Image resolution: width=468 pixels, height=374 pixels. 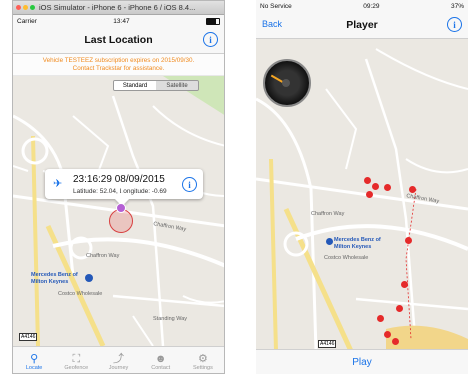 I want to click on journey-icon: ⤴, so click(x=118, y=359).